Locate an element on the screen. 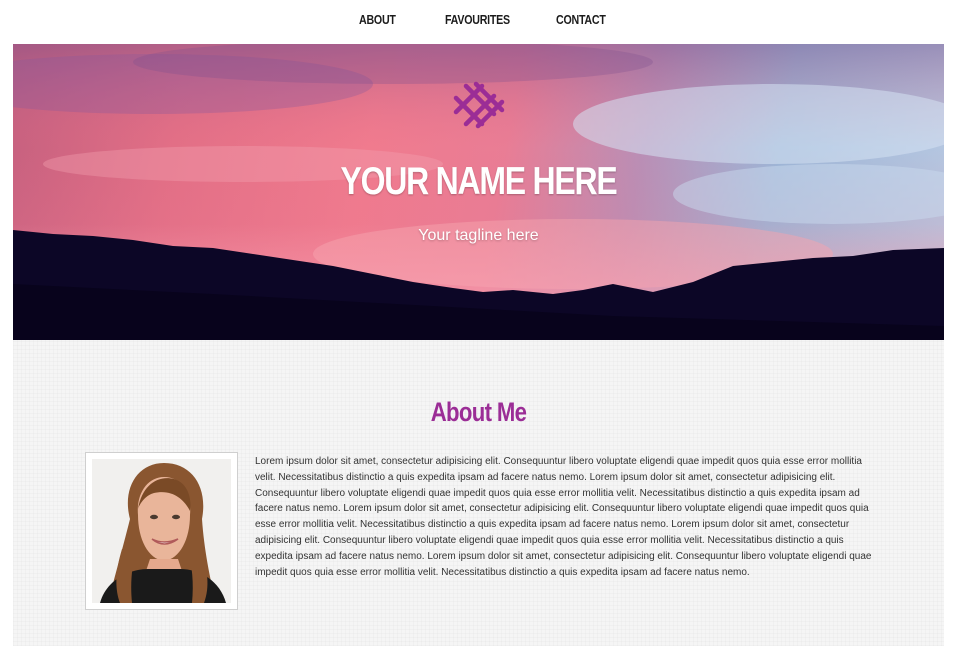 This screenshot has height=646, width=954. nav-link-favourites: FAVOURITES is located at coordinates (477, 19).